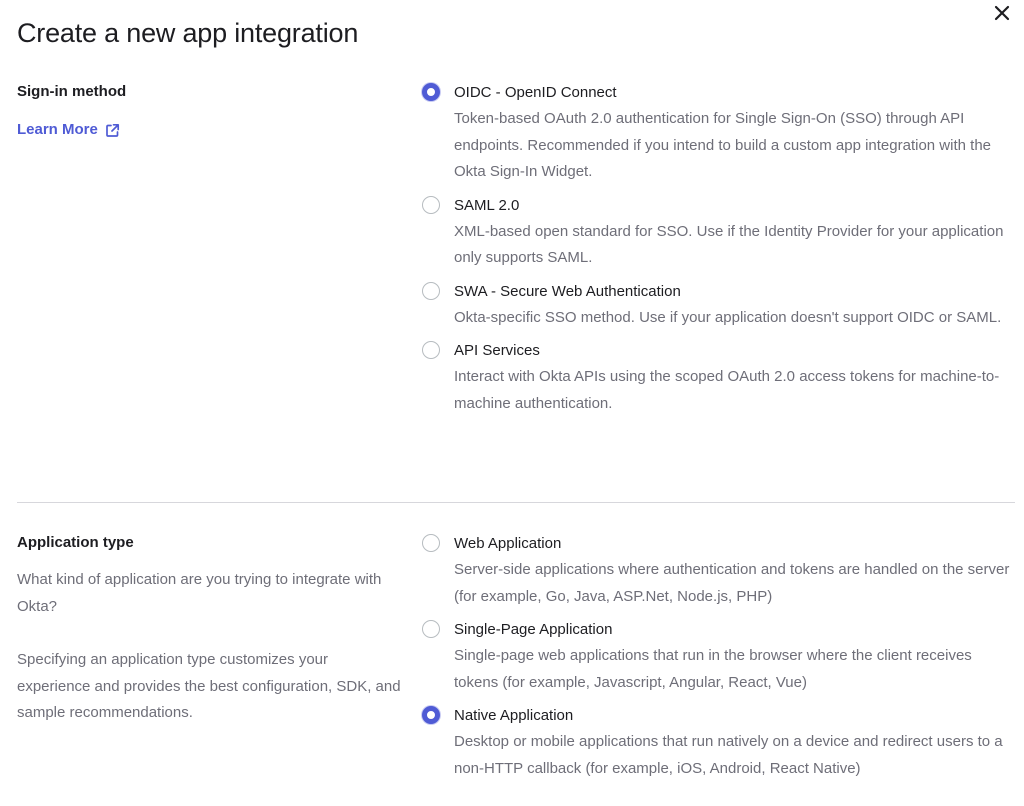 The image size is (1024, 806). What do you see at coordinates (487, 205) in the screenshot?
I see `option-label: SAML 2.0` at bounding box center [487, 205].